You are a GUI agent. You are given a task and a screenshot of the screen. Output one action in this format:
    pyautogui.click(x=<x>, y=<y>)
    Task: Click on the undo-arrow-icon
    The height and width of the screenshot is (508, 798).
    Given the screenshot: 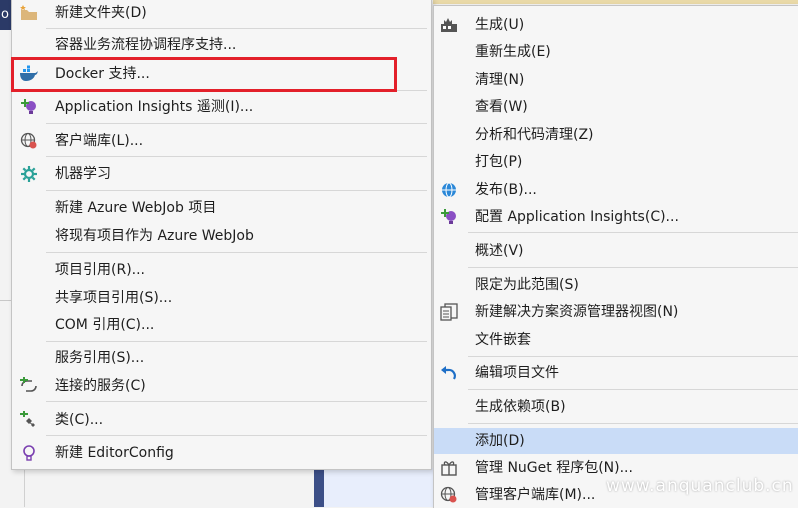 What is the action you would take?
    pyautogui.click(x=449, y=373)
    